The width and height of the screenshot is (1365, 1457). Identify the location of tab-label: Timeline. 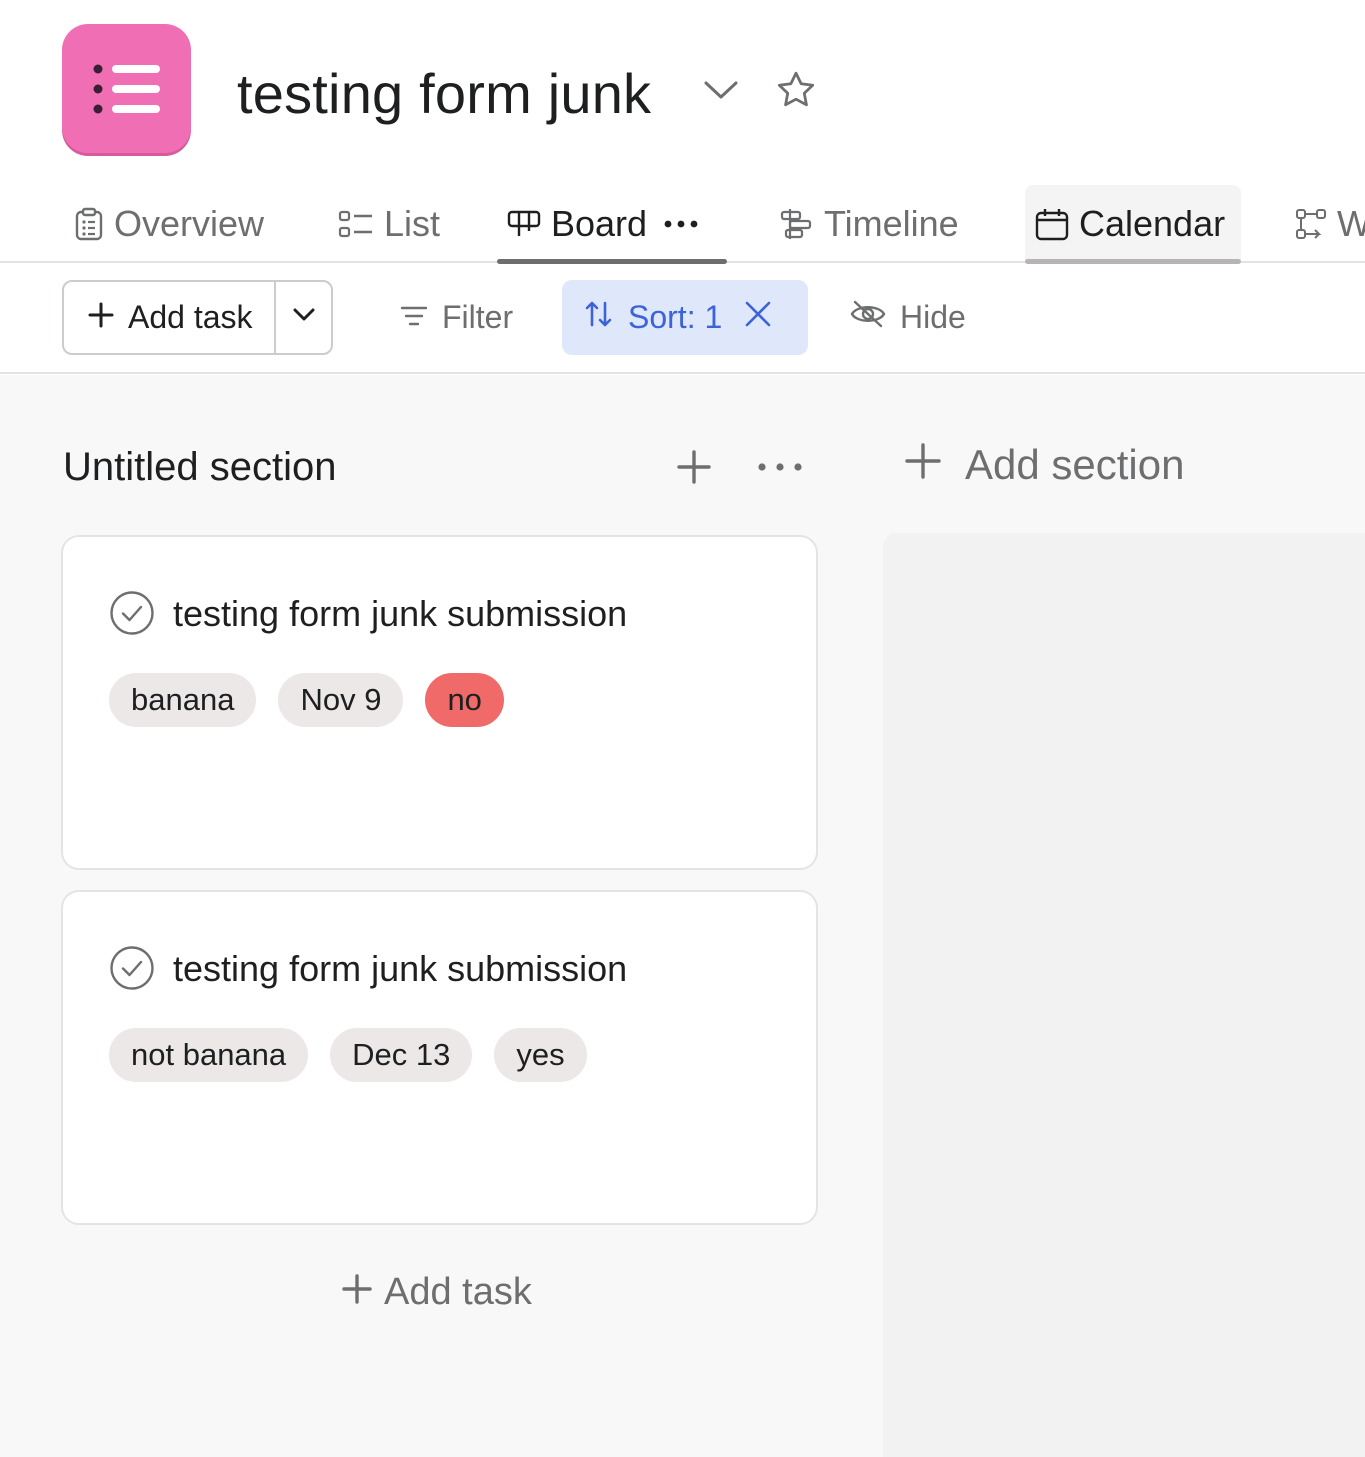
(891, 223).